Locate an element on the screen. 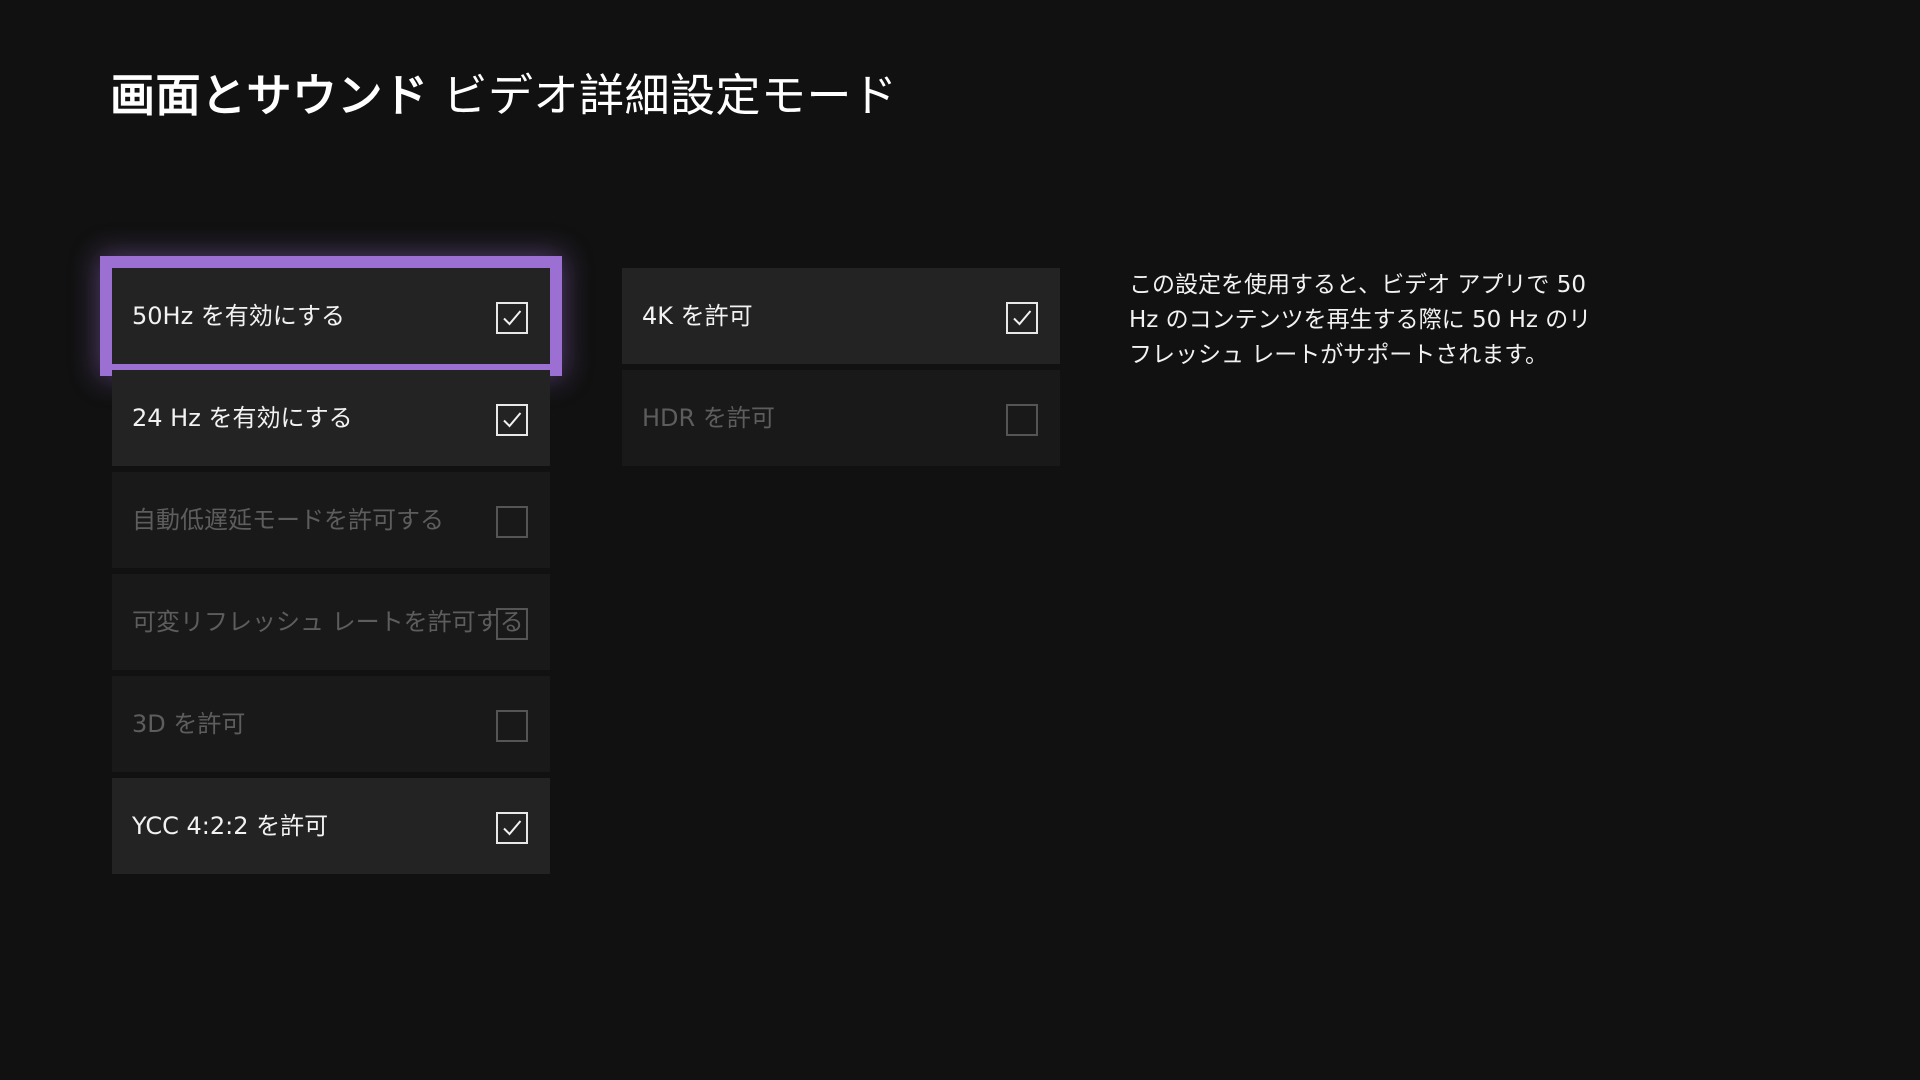  option-auto-low-latency: 自動低遅延モードを許可する is located at coordinates (331, 520).